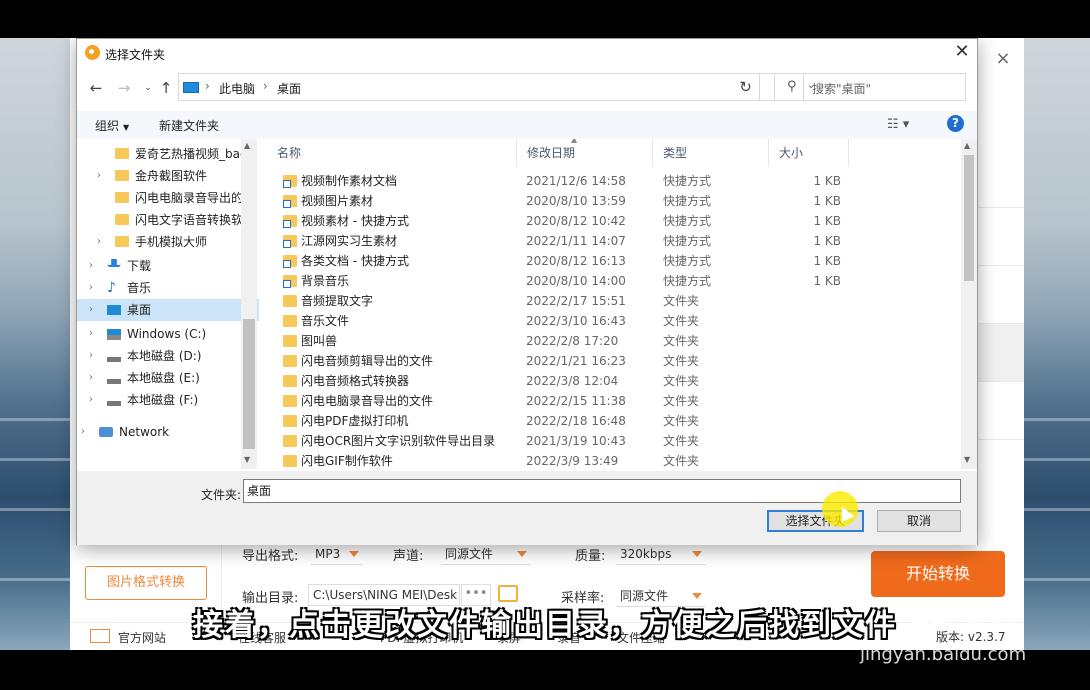 Image resolution: width=1090 pixels, height=690 pixels. Describe the element at coordinates (955, 123) in the screenshot. I see `help-icon: ?` at that location.